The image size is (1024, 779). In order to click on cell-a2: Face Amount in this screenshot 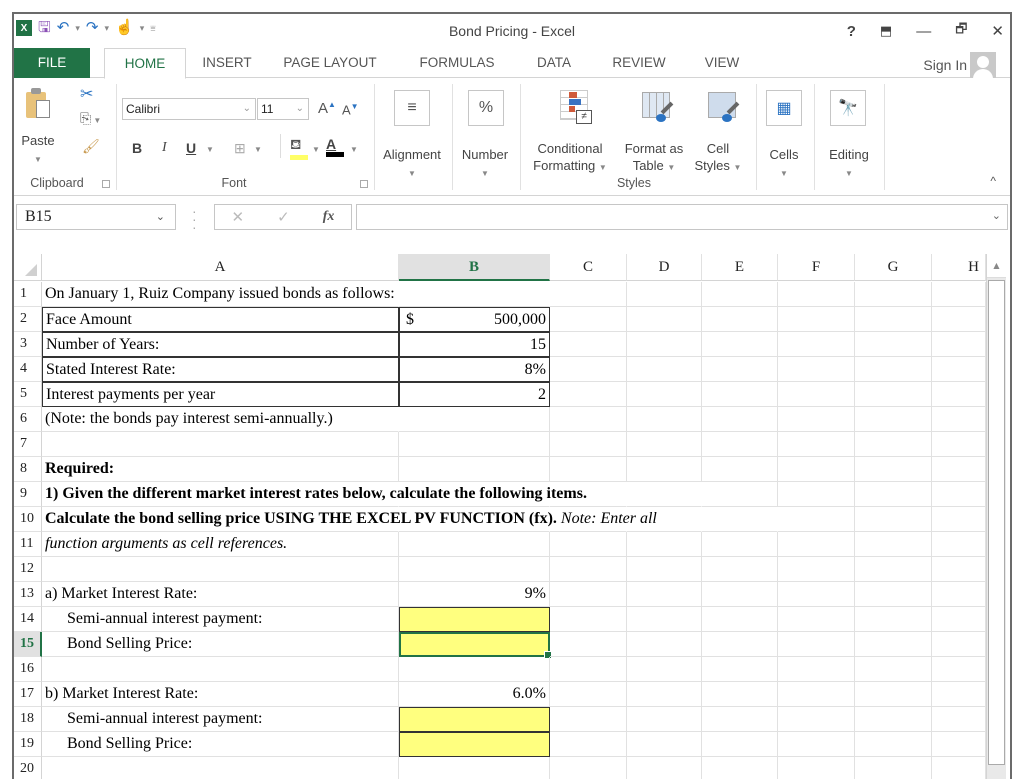, I will do `click(220, 319)`.